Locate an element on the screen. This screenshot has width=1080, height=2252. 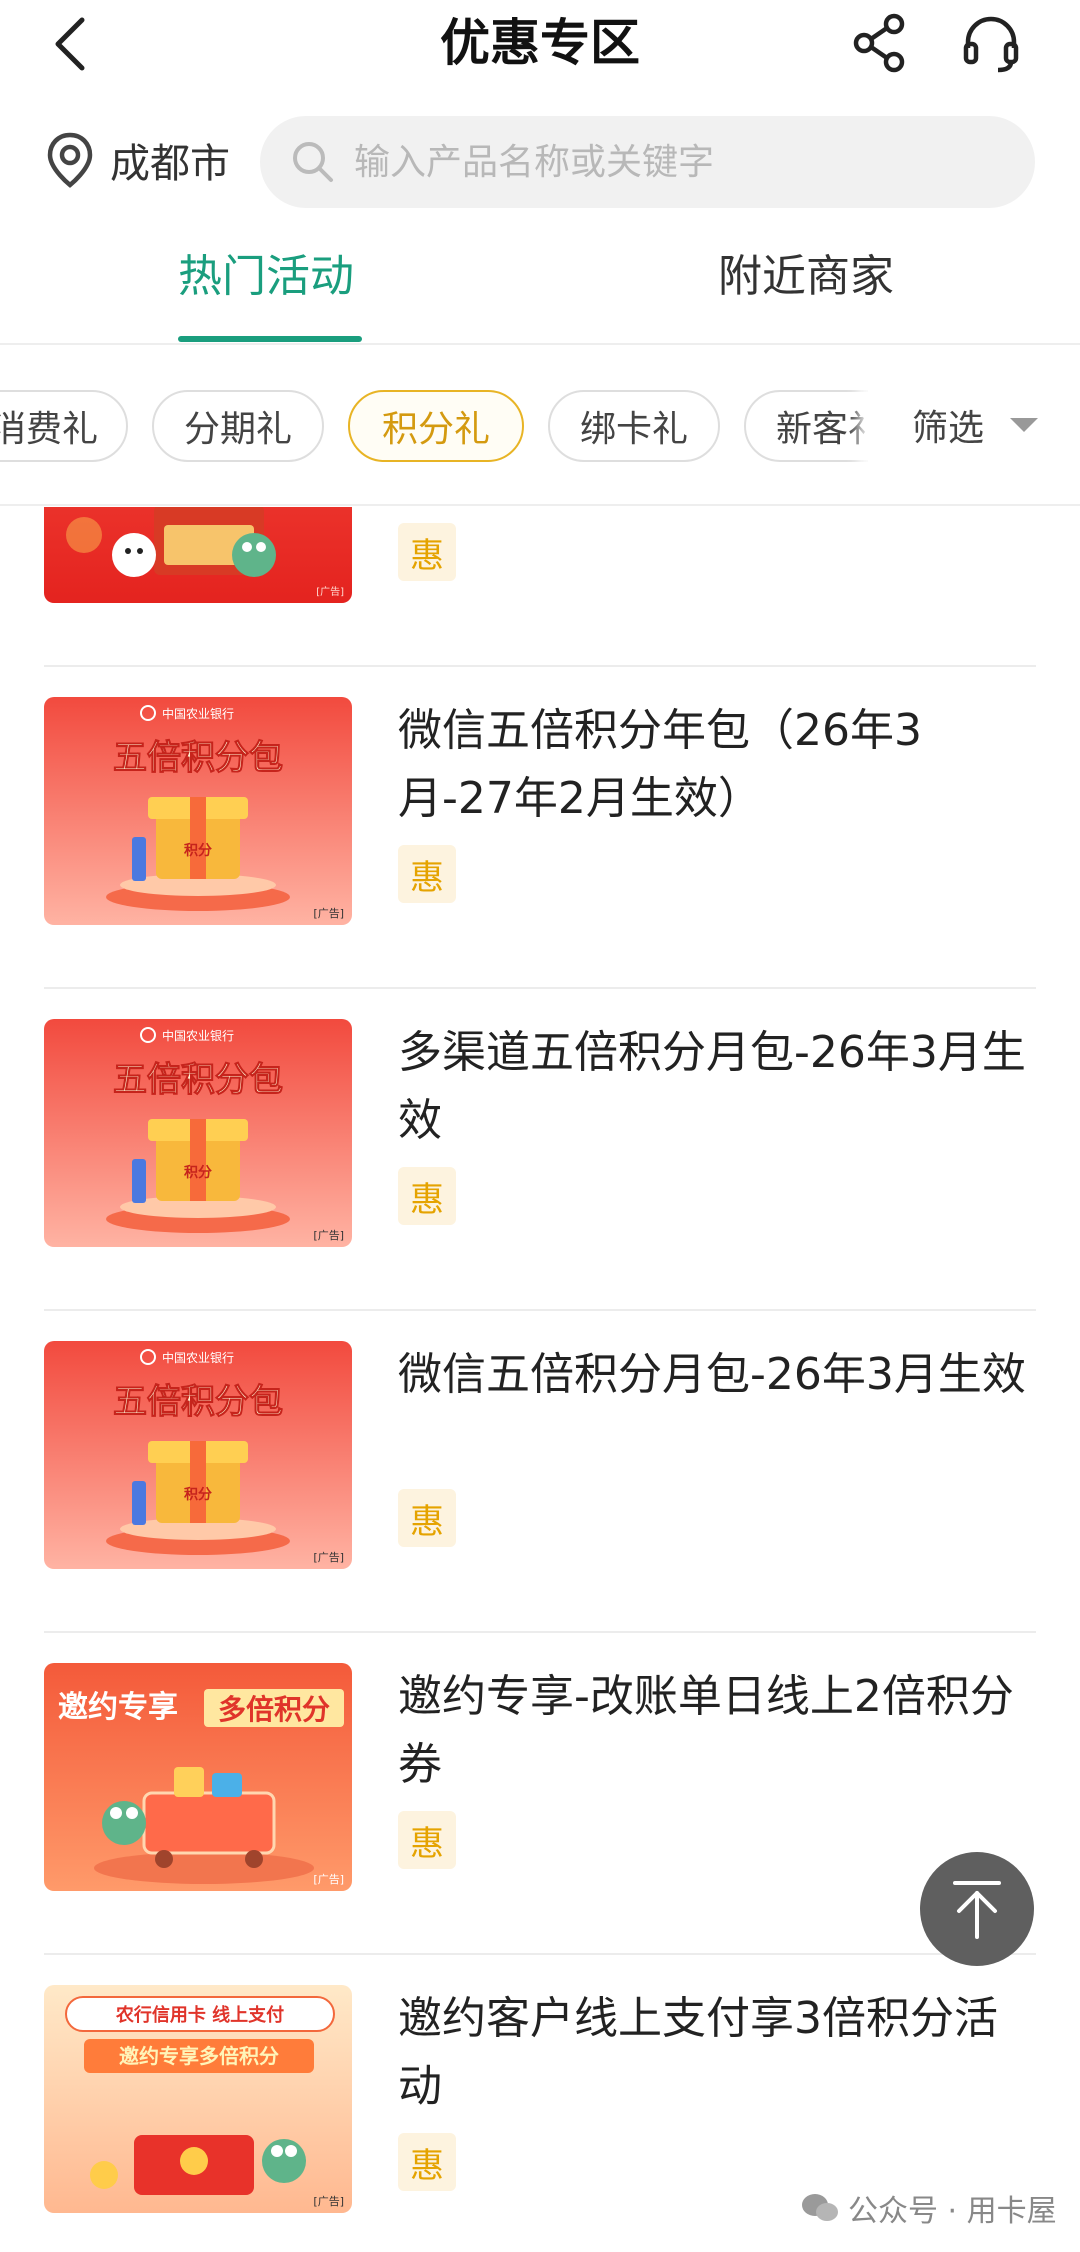
active-tab-indicator is located at coordinates (270, 339).